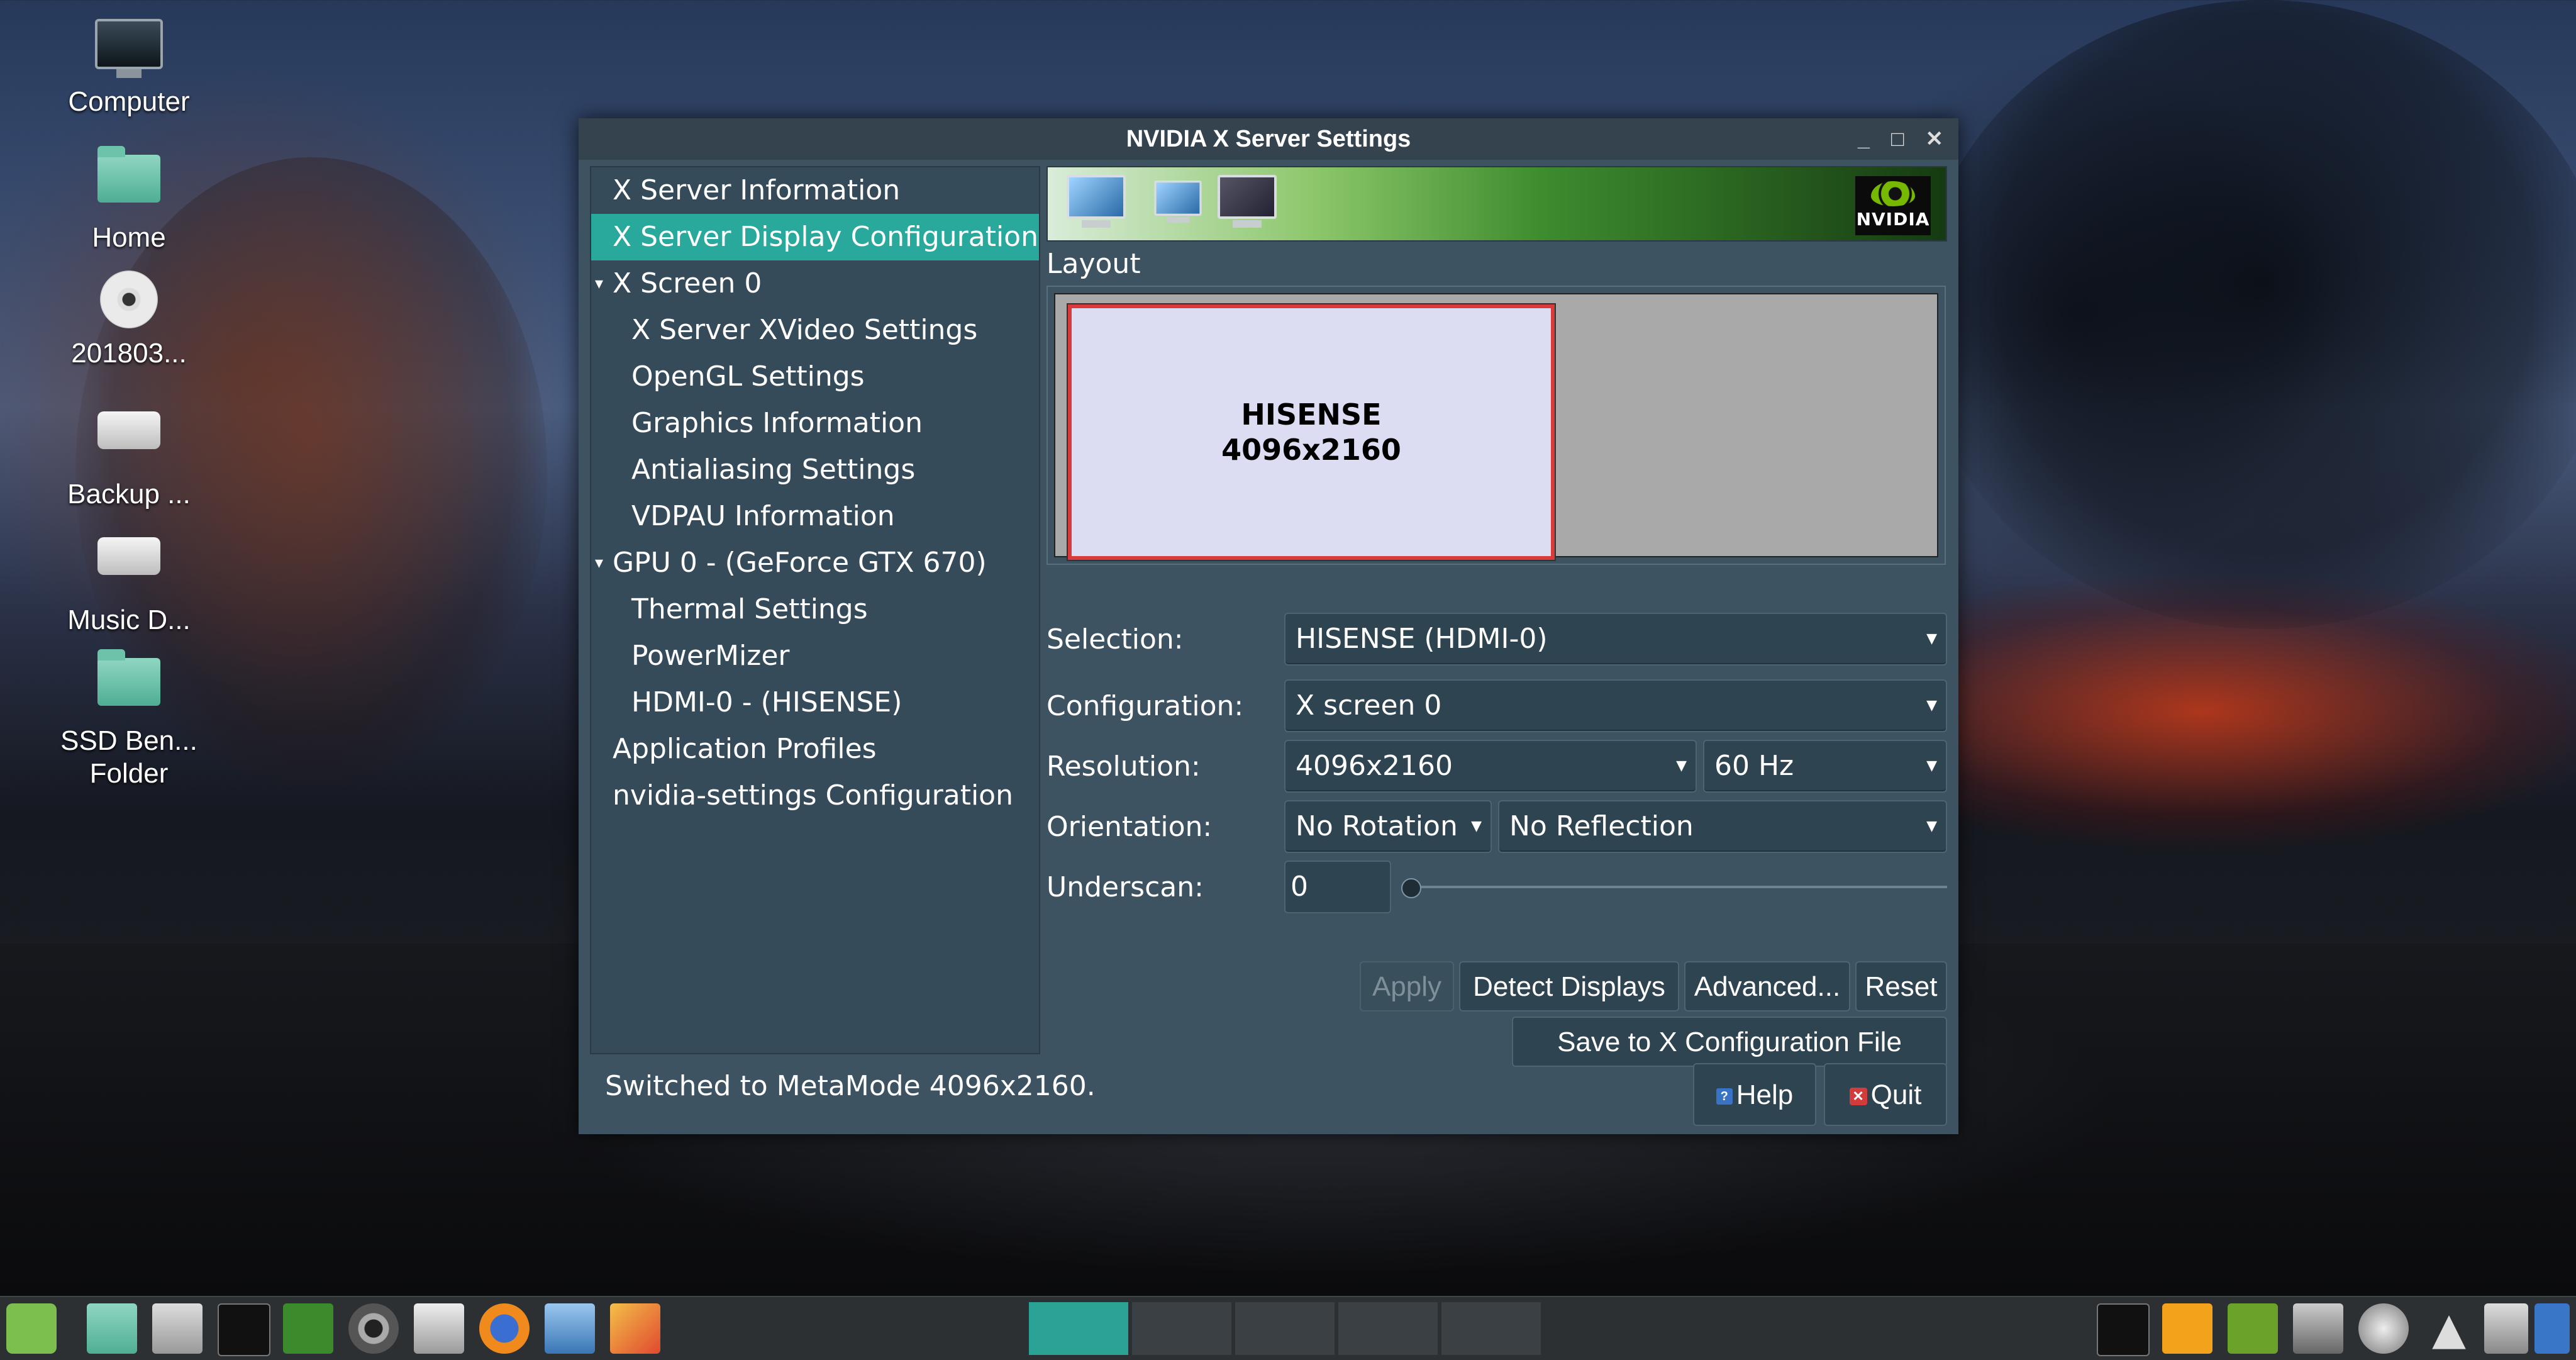  I want to click on tool-icon, so click(177, 1328).